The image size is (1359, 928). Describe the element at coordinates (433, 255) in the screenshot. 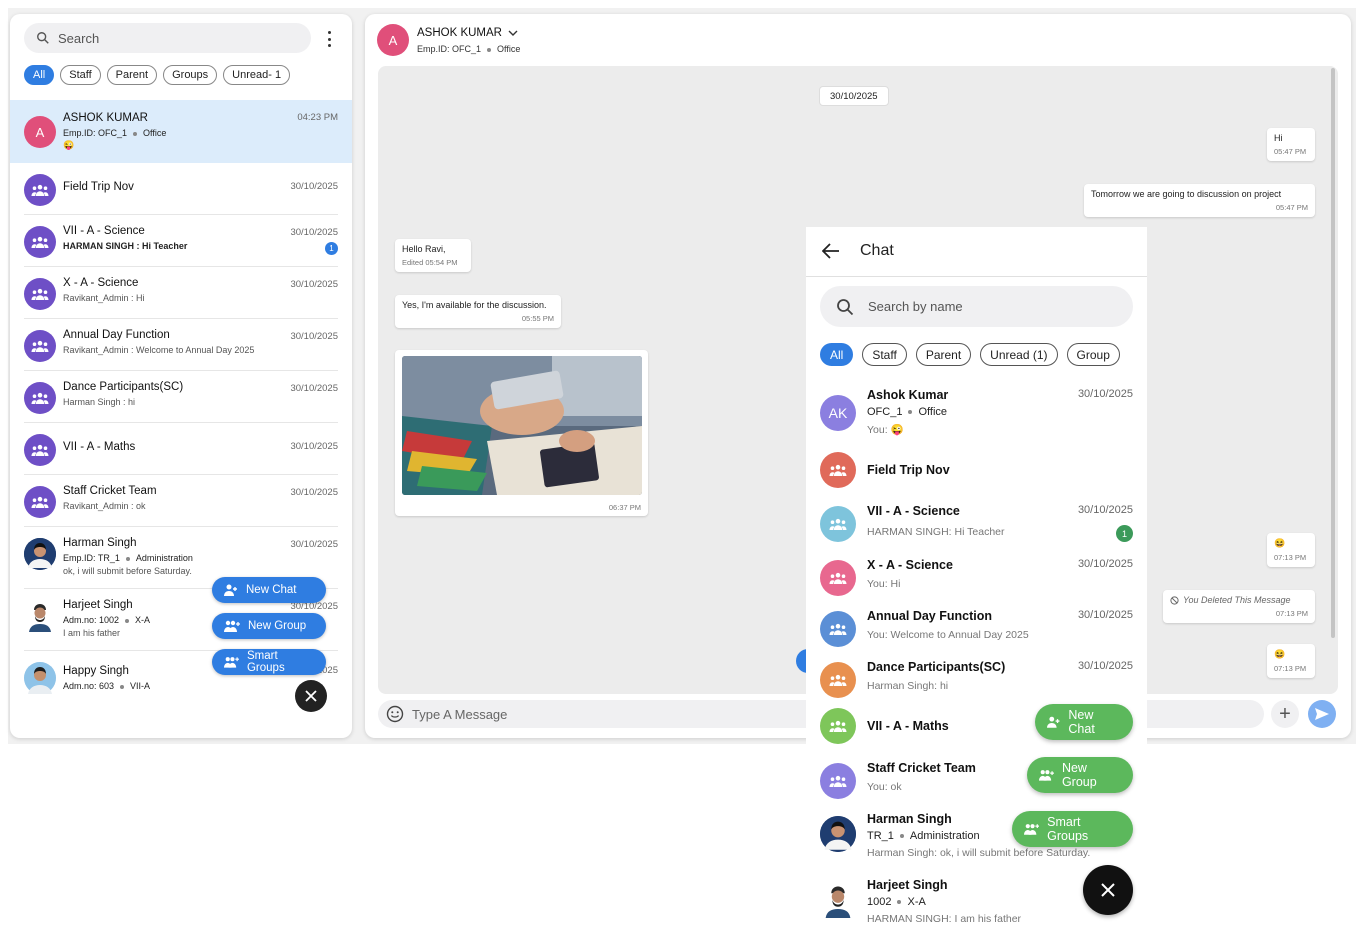

I see `message-bubble-incoming: Hello Ravi, Edited 05:54 PM` at that location.